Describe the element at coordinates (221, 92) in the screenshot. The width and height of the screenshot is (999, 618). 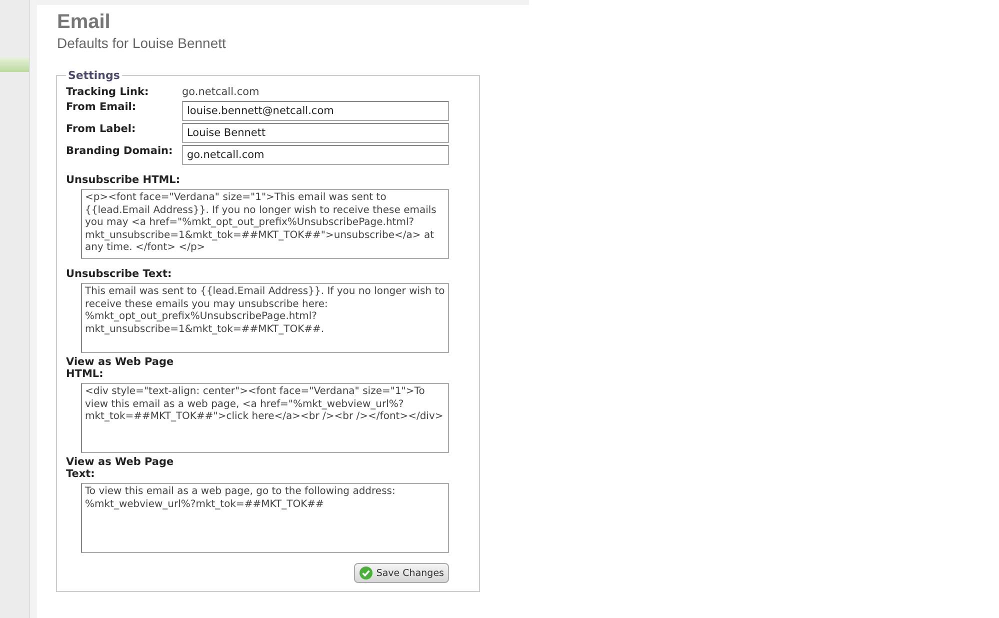
I see `field-value: go.netcall.com` at that location.